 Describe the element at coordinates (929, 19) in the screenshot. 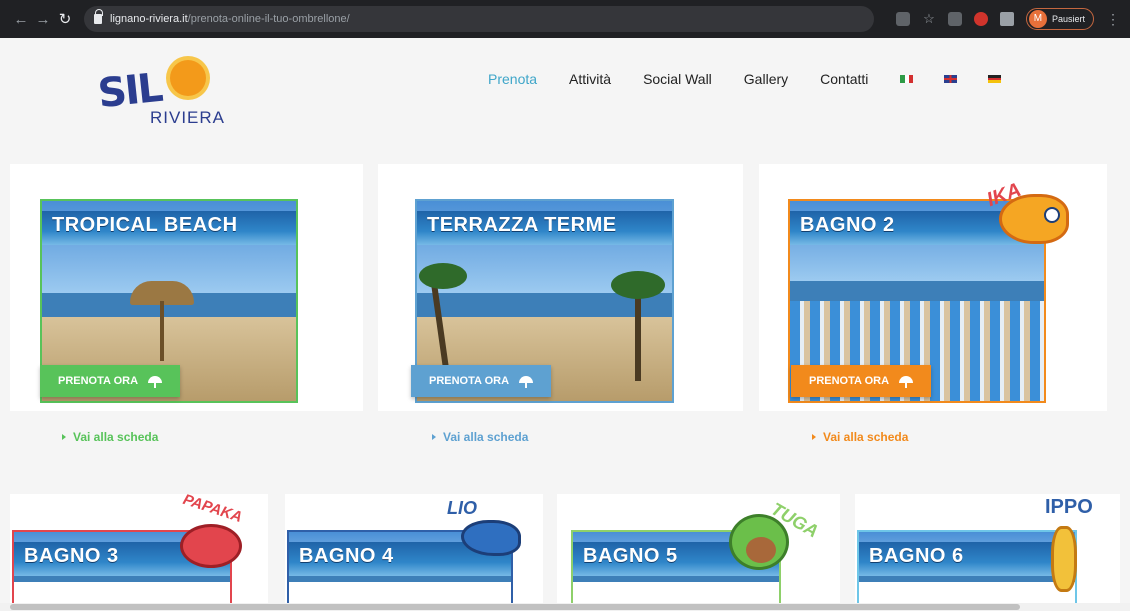

I see `star-icon: ☆` at that location.